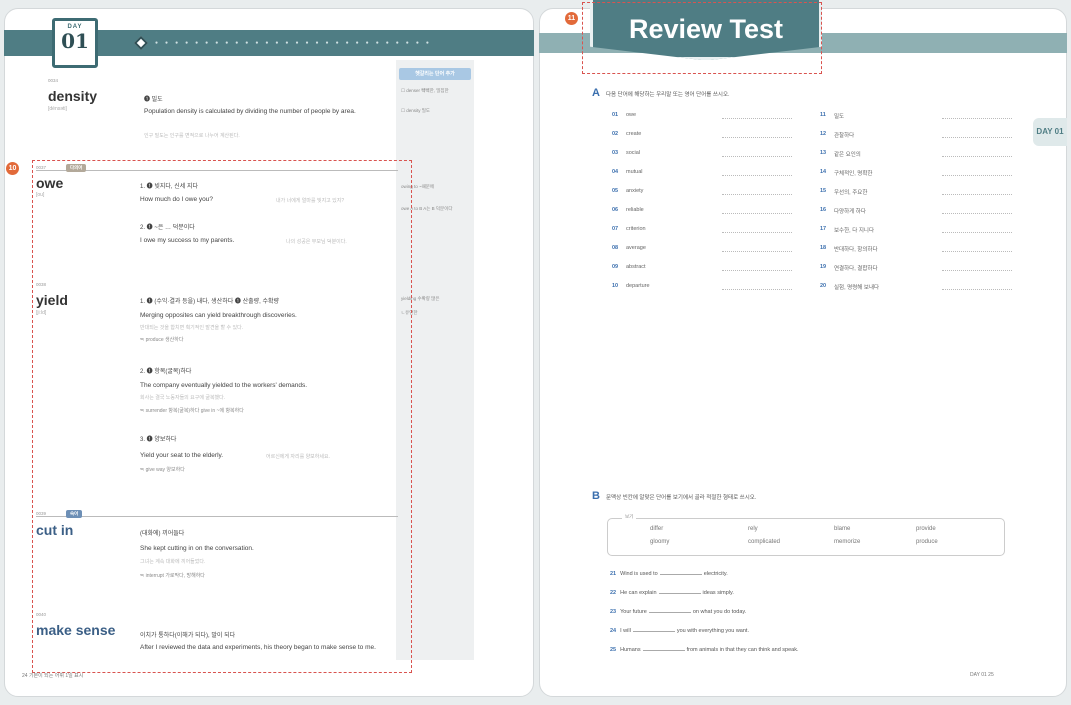 Image resolution: width=1071 pixels, height=705 pixels. I want to click on question-item: 02 create, so click(712, 135).